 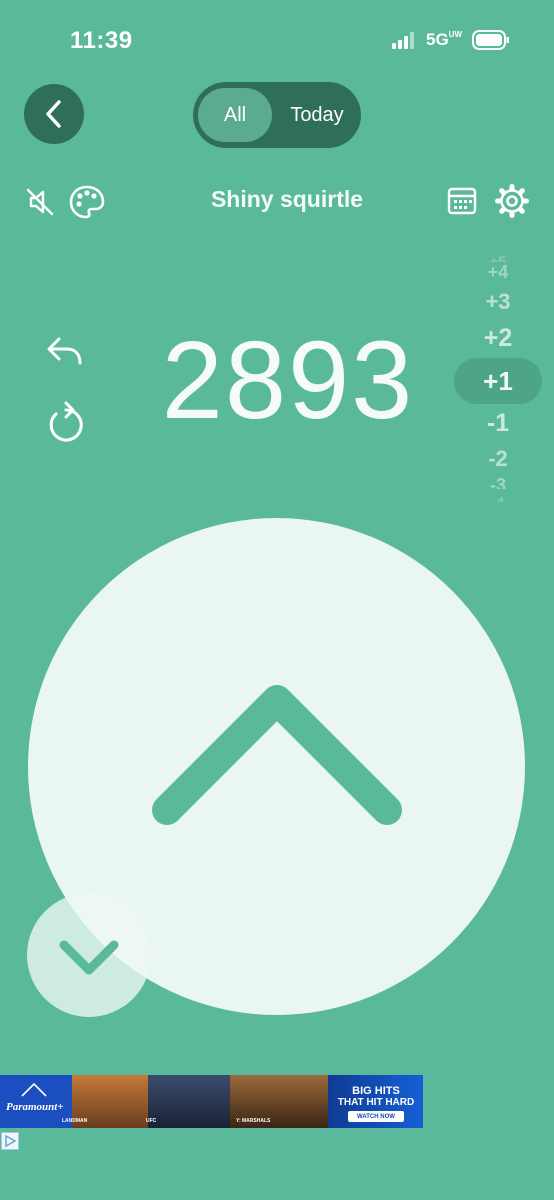 I want to click on battery-icon, so click(x=490, y=40).